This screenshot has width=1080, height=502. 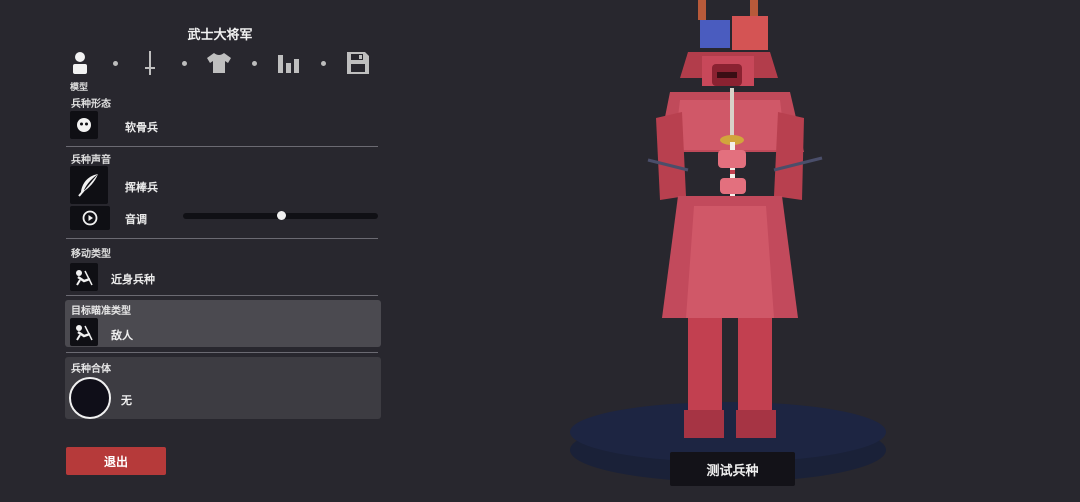 I want to click on stats-icon, so click(x=288, y=64).